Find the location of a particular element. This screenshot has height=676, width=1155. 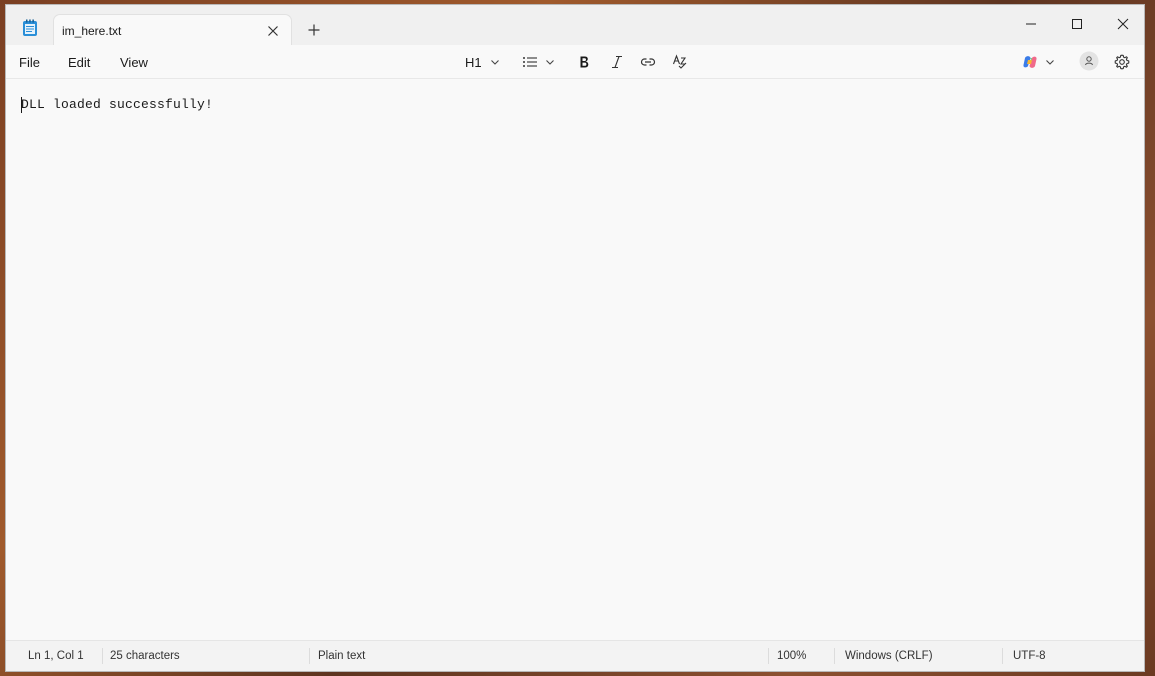

menu-bar: File Edit View H1 is located at coordinates (575, 62).